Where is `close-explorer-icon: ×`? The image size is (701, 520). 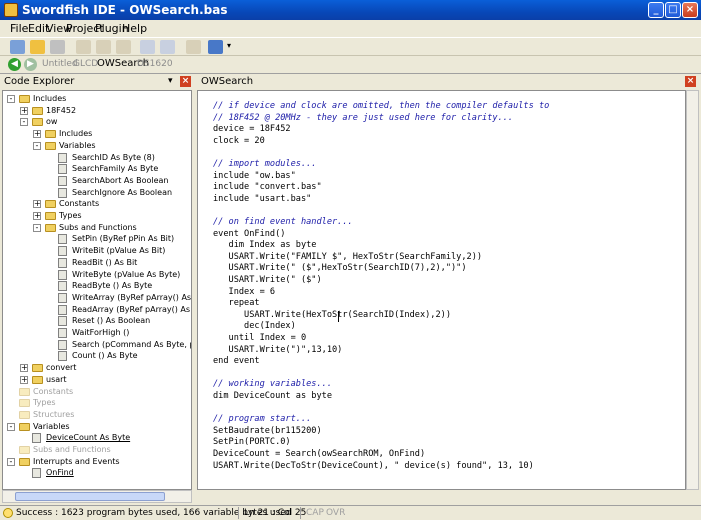
close-explorer-icon: × is located at coordinates (185, 81).